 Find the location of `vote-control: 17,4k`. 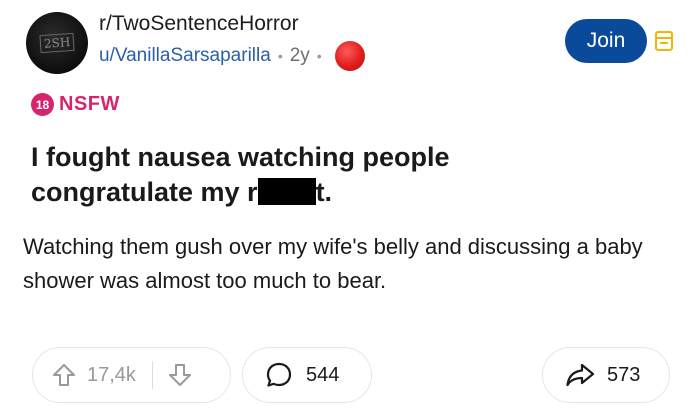

vote-control: 17,4k is located at coordinates (131, 375).